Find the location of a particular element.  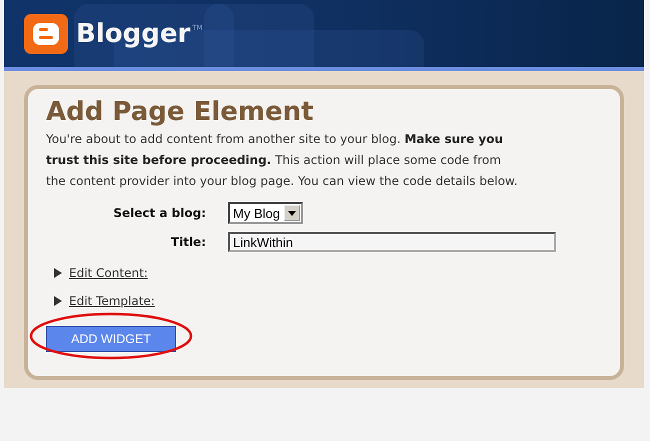

section-link: Edit Template: is located at coordinates (112, 301).